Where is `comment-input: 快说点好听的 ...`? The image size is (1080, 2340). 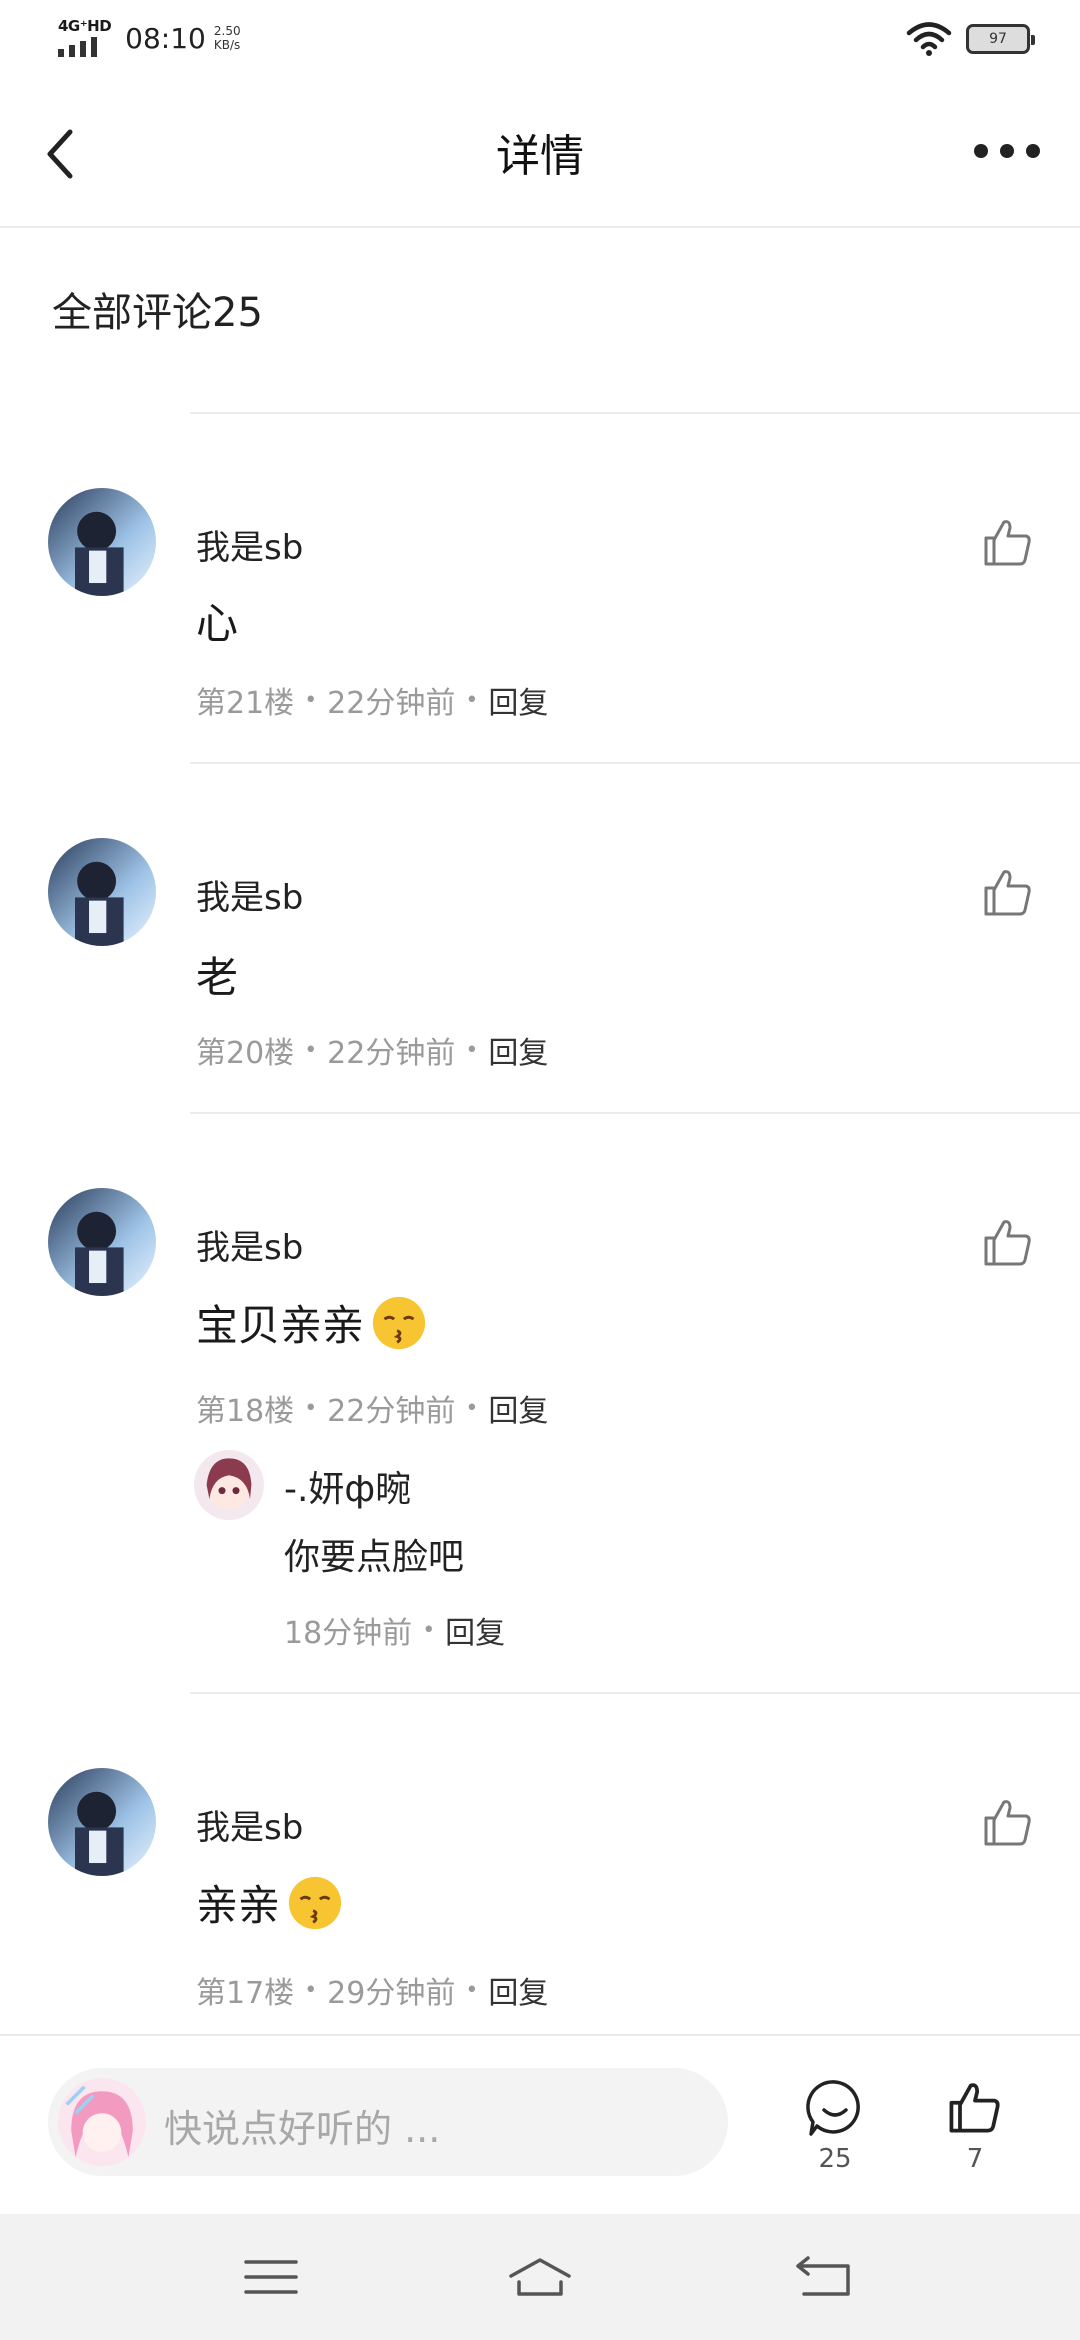
comment-input: 快说点好听的 ... is located at coordinates (388, 2122).